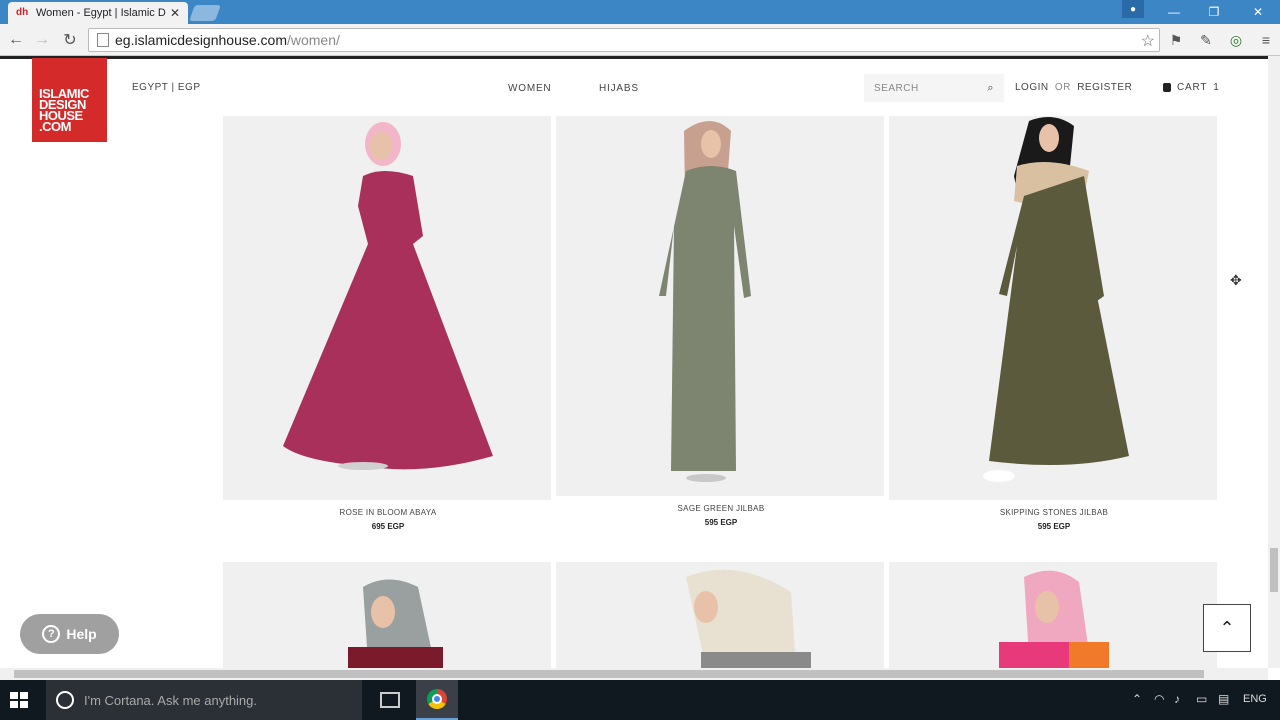 Image resolution: width=1280 pixels, height=720 pixels. I want to click on new-tab-button, so click(205, 13).